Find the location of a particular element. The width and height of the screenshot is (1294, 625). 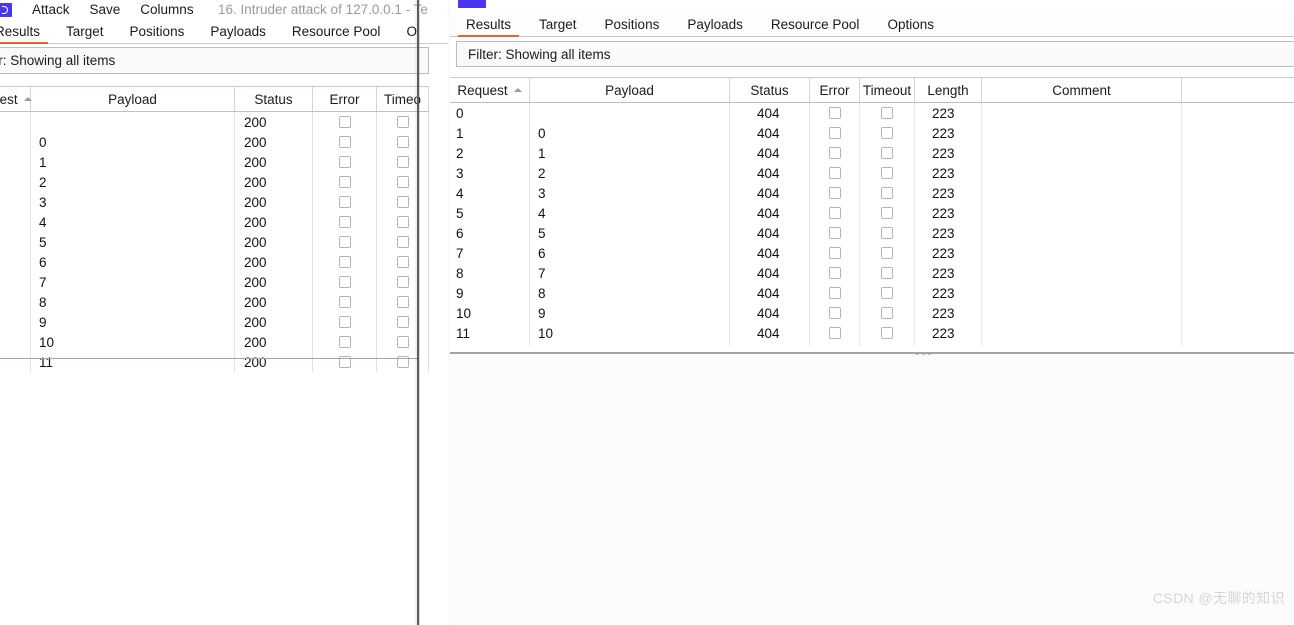

front-tab-target: Target is located at coordinates (558, 26).